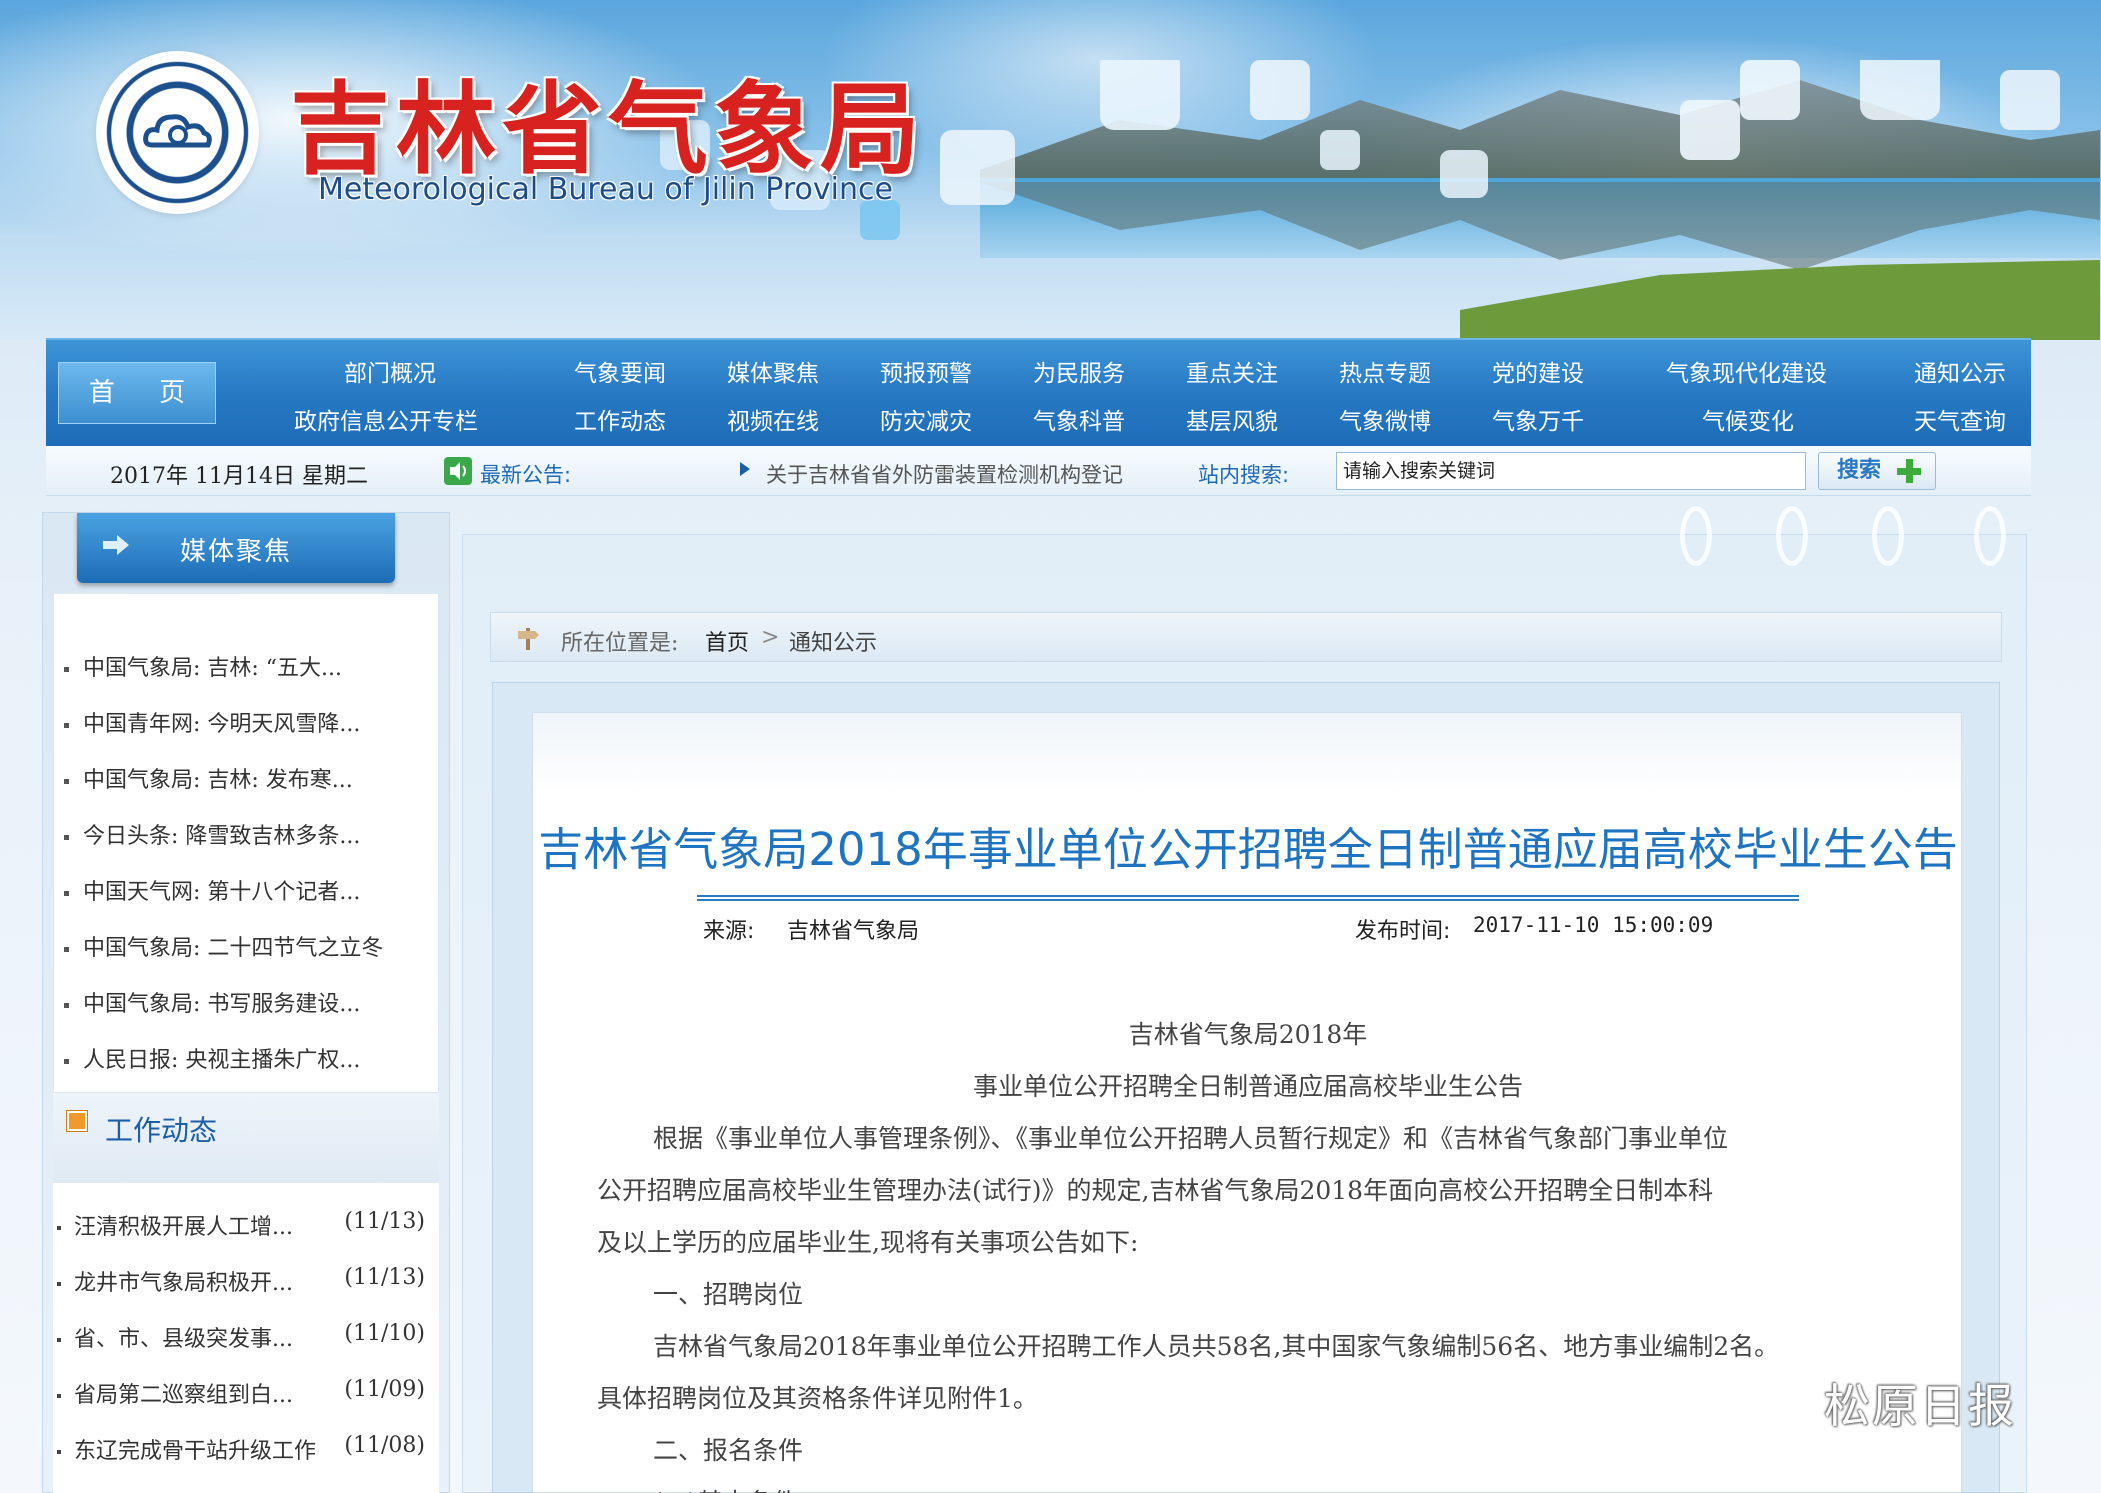  I want to click on signpost-icon, so click(528, 639).